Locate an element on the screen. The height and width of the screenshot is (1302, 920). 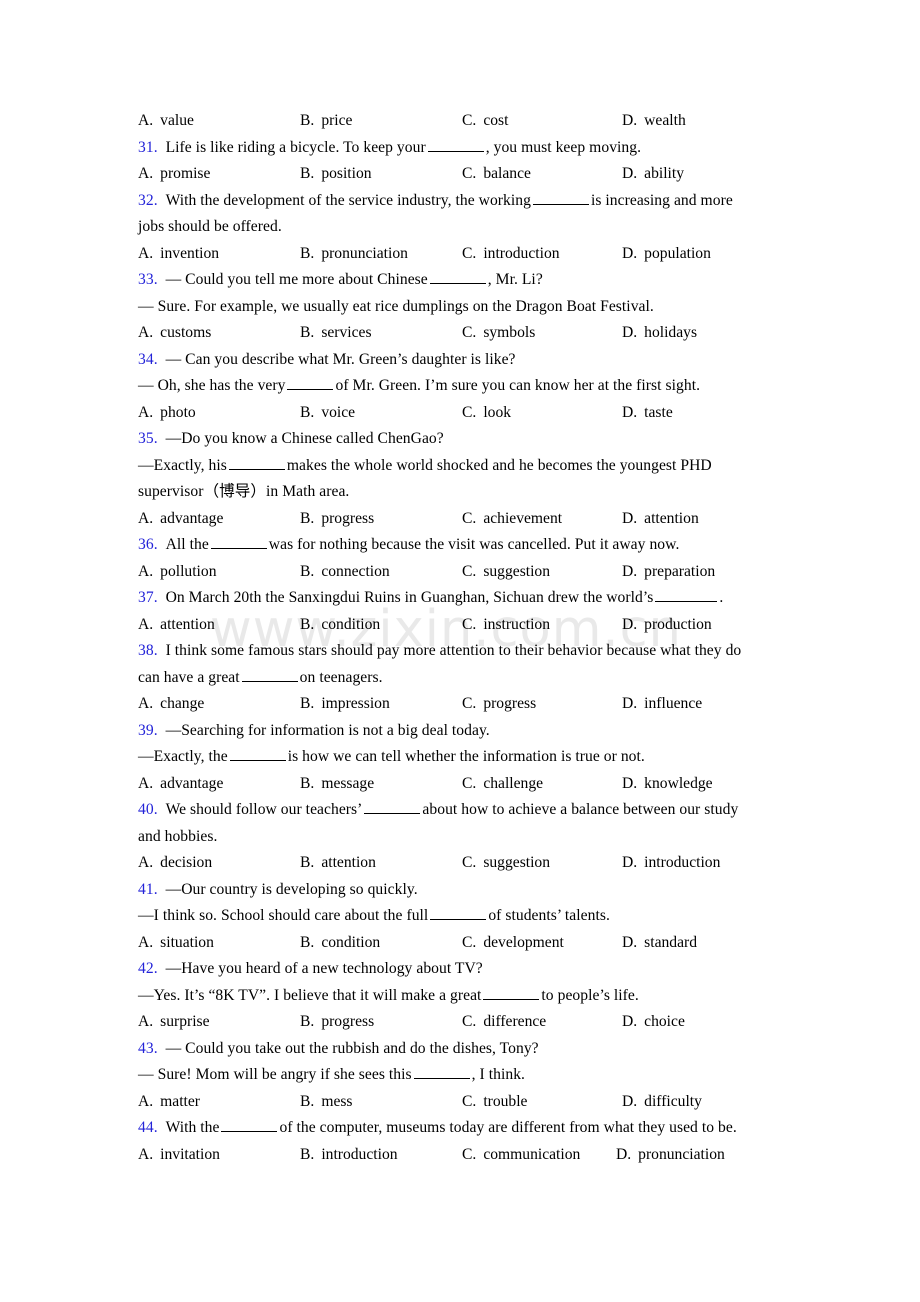
option-d: D. choice is located at coordinates (653, 1022).